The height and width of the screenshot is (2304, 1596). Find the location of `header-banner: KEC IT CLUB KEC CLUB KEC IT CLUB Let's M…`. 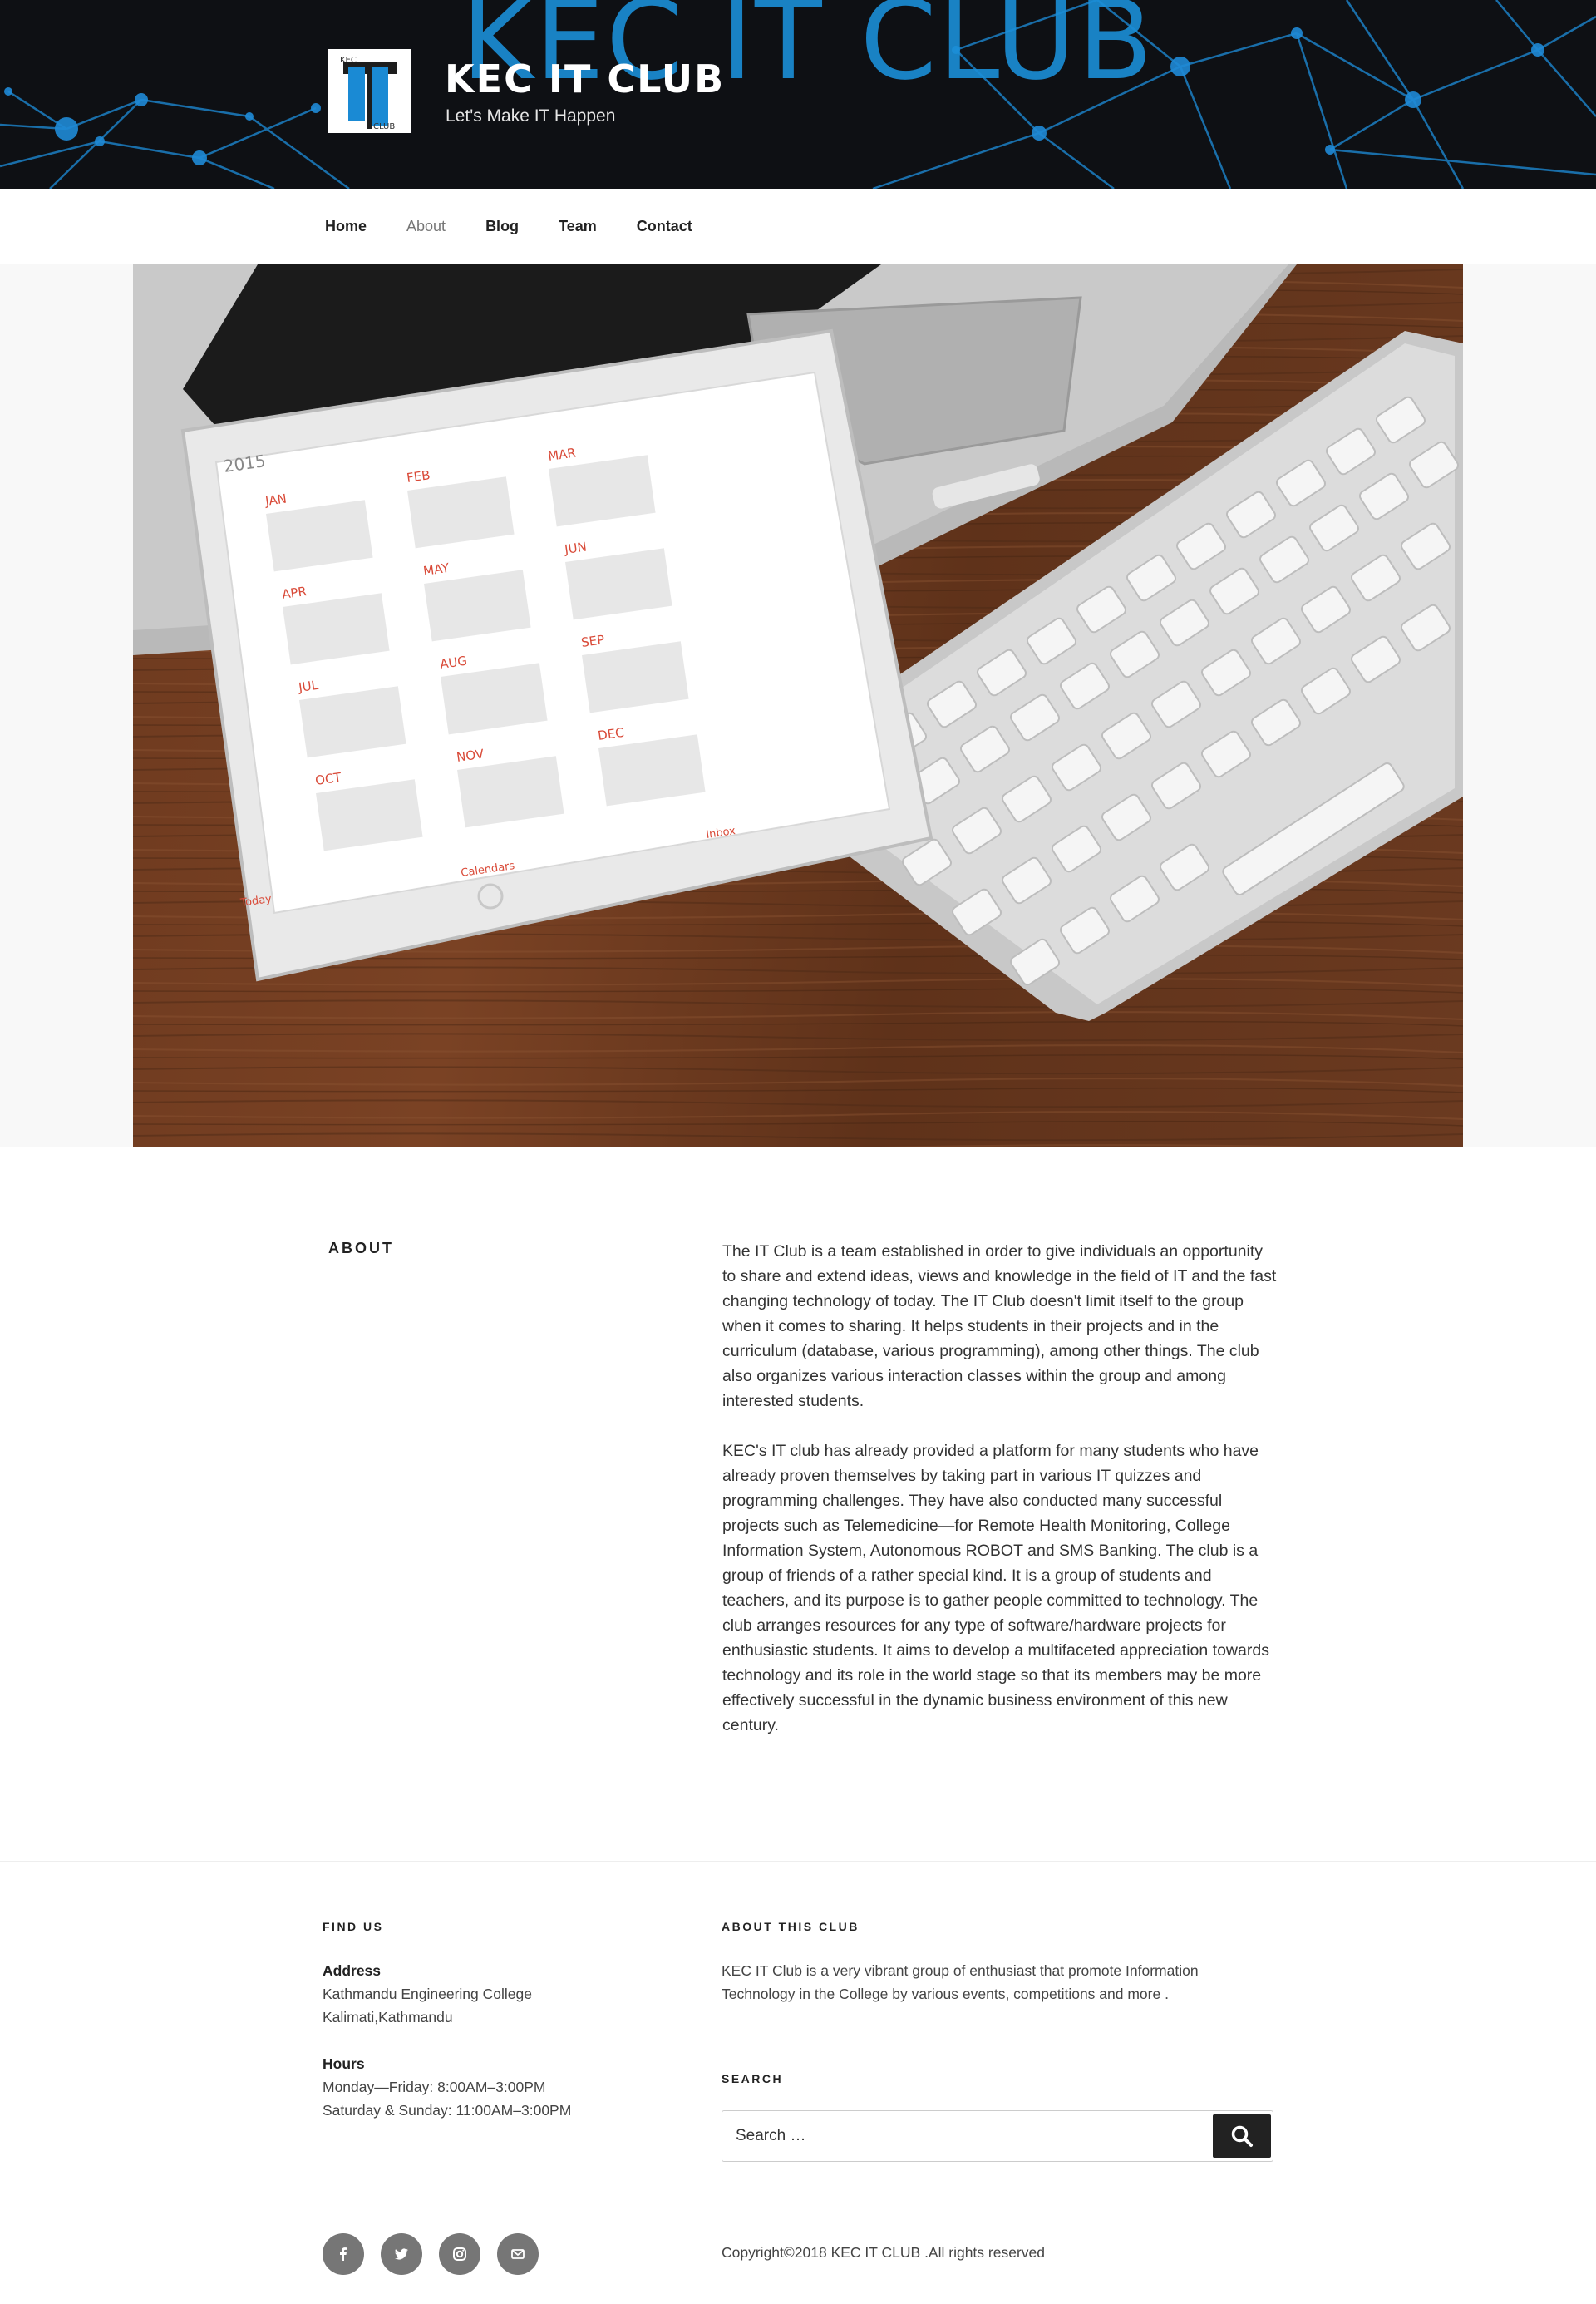

header-banner: KEC IT CLUB KEC CLUB KEC IT CLUB Let's M… is located at coordinates (798, 95).